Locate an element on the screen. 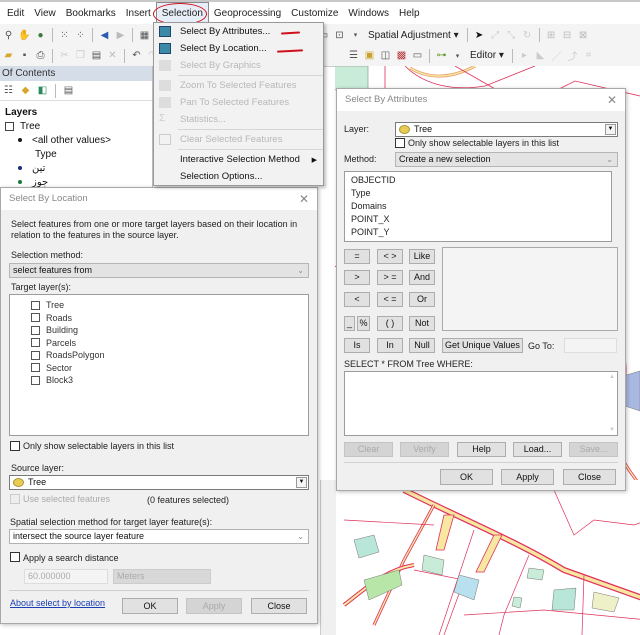 Image resolution: width=640 pixels, height=635 pixels. straight-segment-icon: ／ is located at coordinates (556, 56).